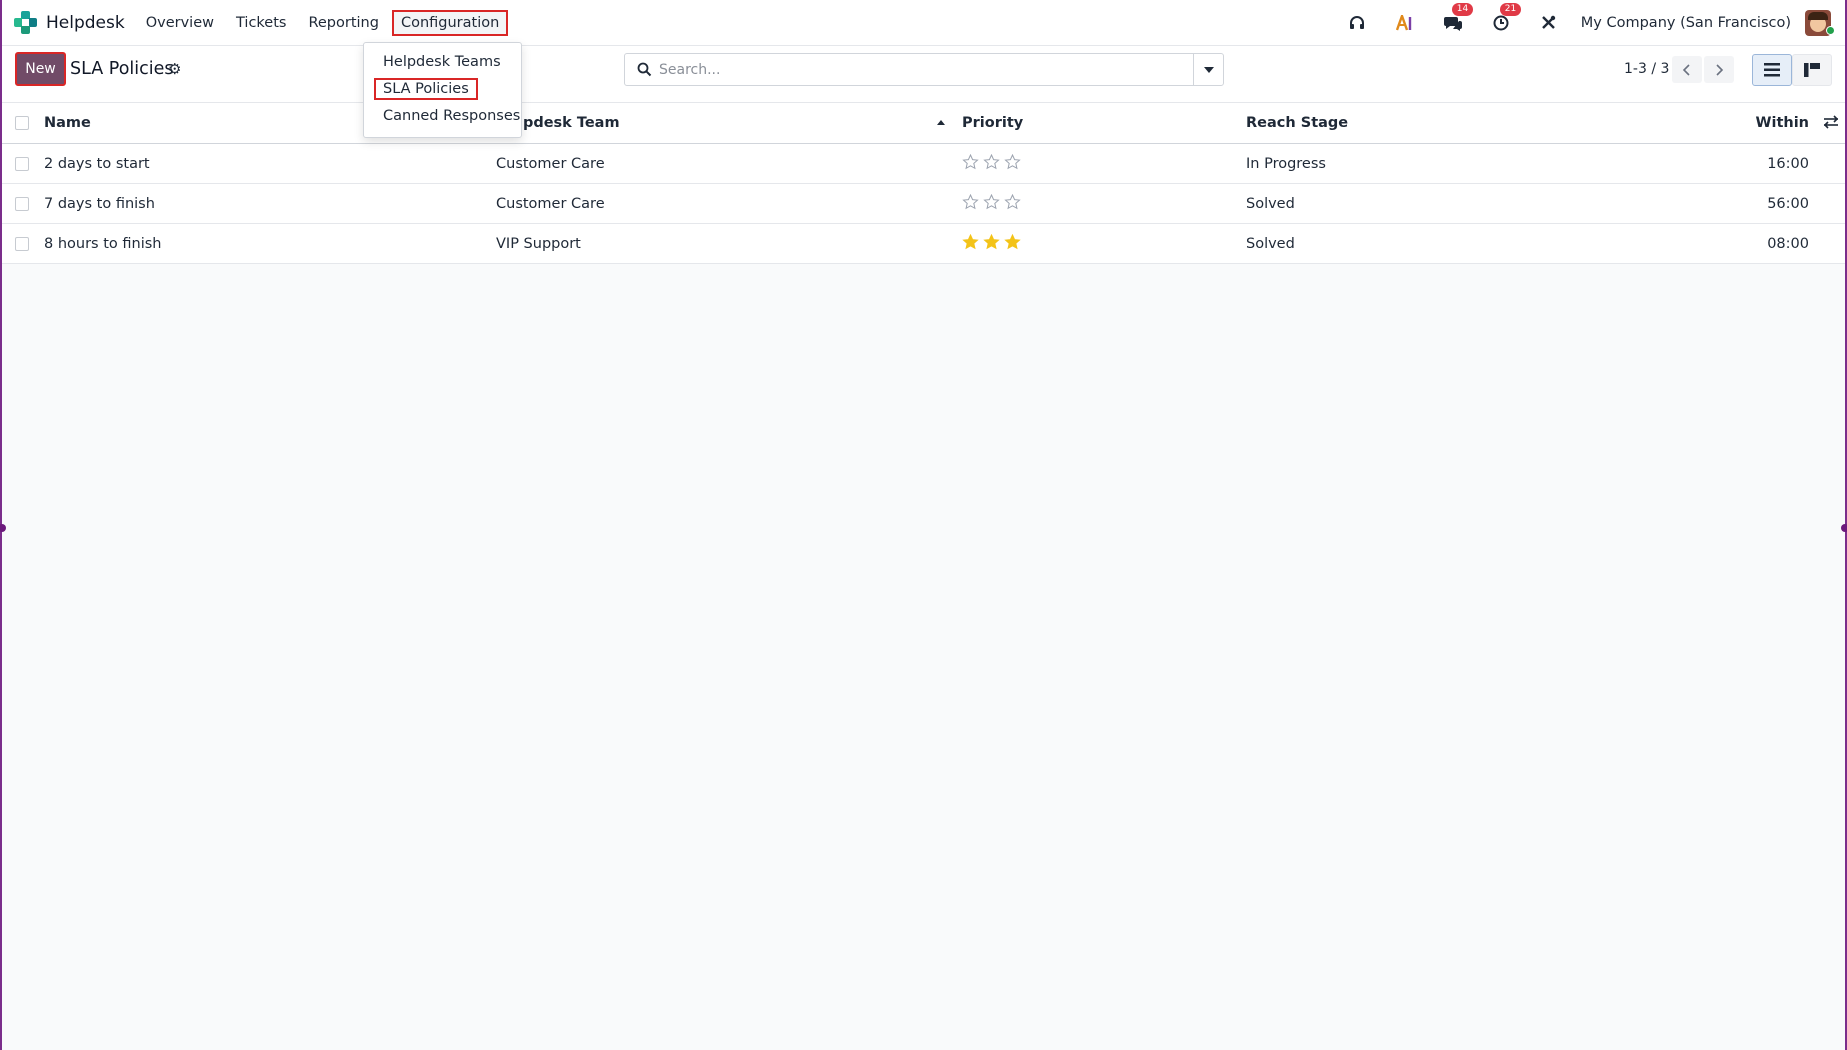  I want to click on kanban-view-button, so click(1812, 70).